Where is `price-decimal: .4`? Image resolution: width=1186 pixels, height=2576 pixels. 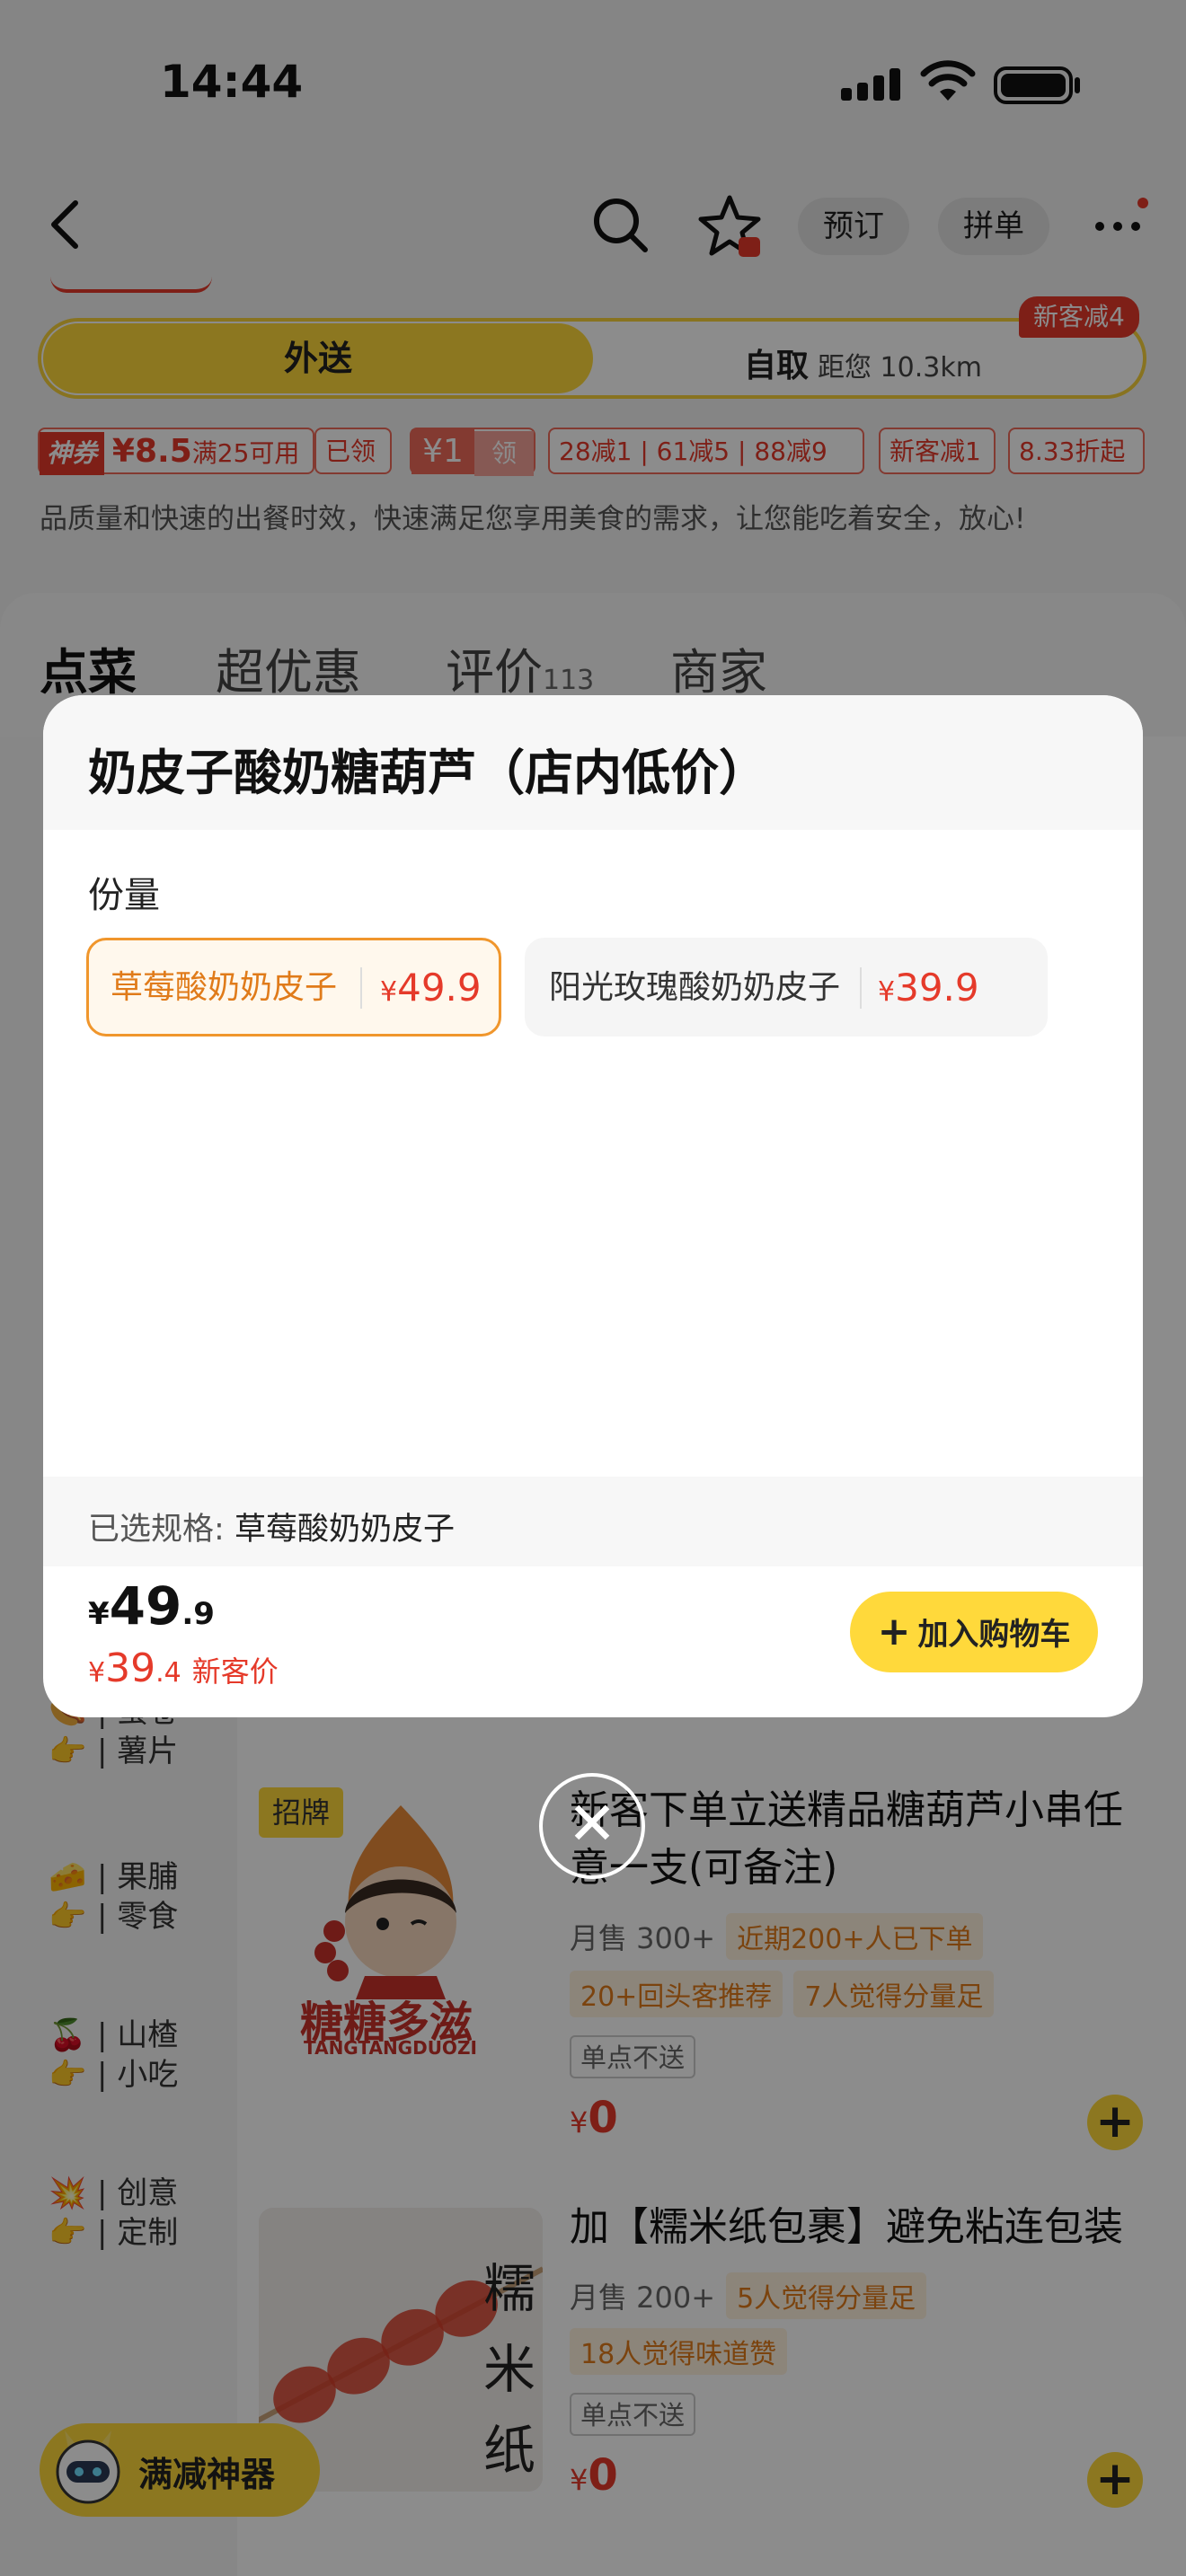
price-decimal: .4 is located at coordinates (168, 1673).